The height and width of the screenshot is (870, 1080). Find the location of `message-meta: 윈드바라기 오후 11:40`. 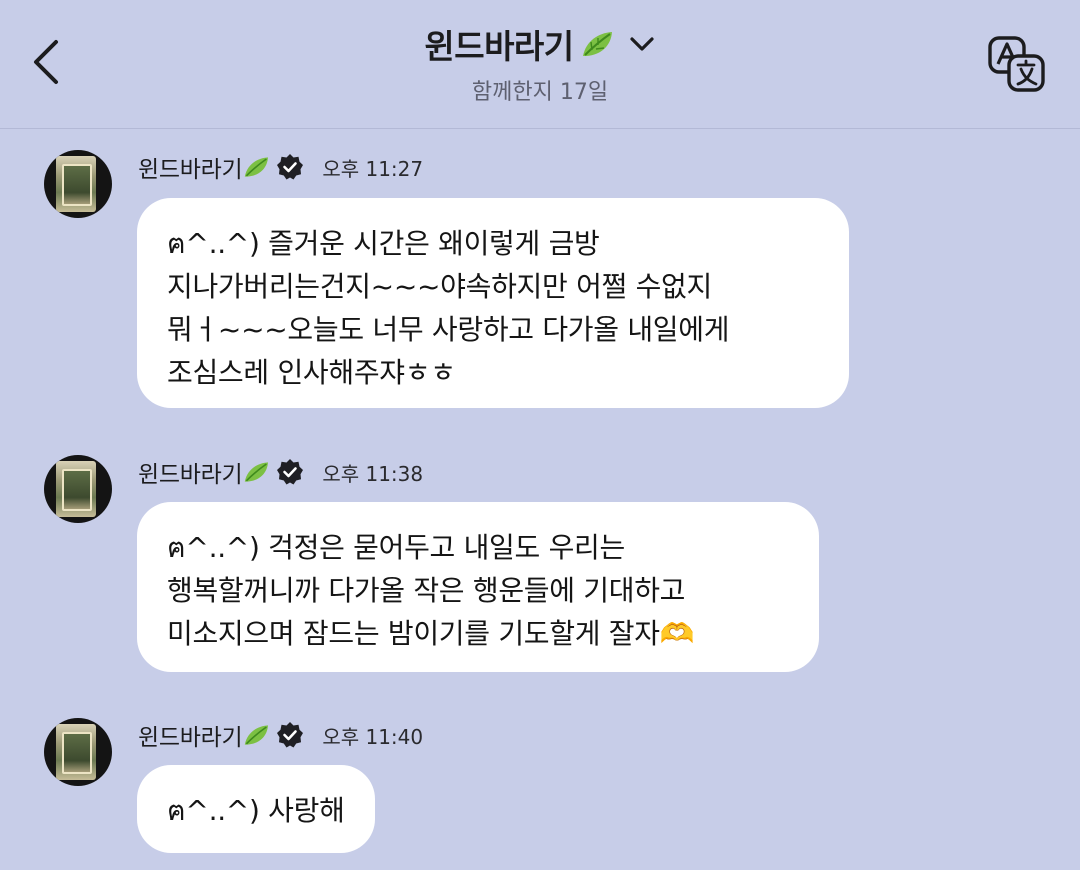

message-meta: 윈드바라기 오후 11:40 is located at coordinates (280, 735).